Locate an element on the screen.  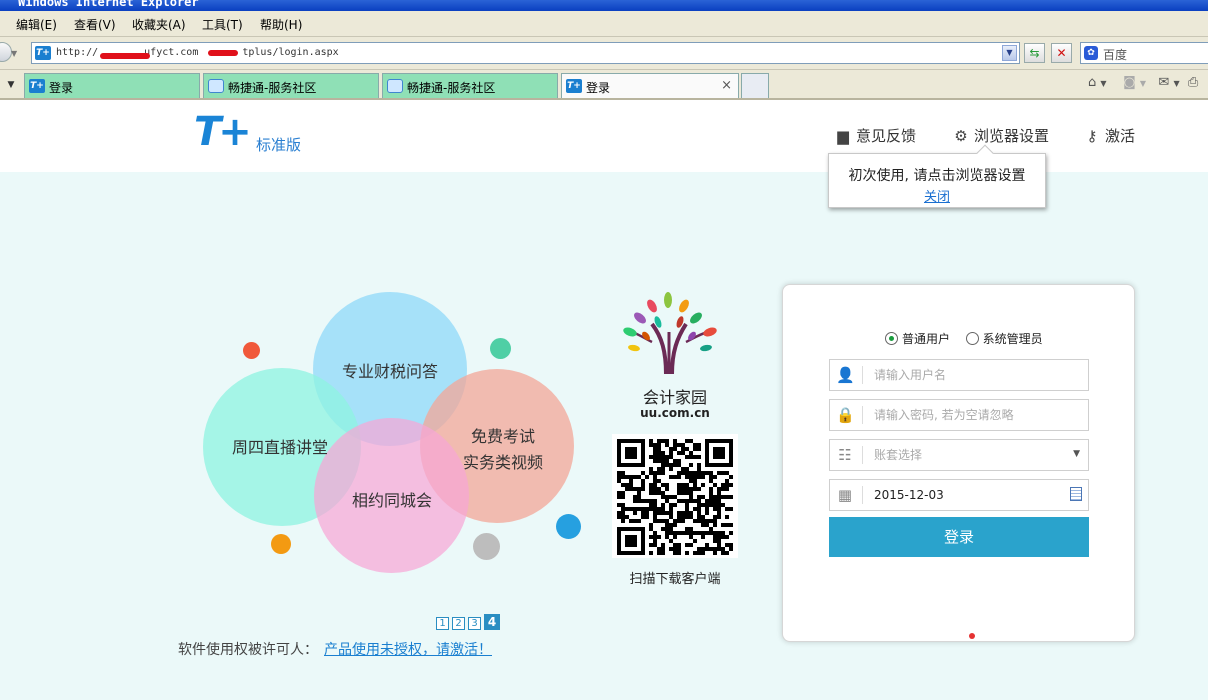
username-field: 👤 is located at coordinates (959, 375).